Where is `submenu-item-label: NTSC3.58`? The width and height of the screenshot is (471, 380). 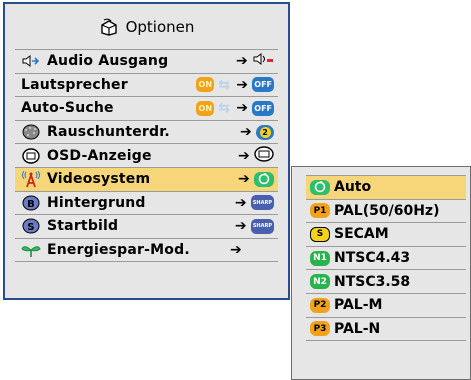
submenu-item-label: NTSC3.58 is located at coordinates (372, 281).